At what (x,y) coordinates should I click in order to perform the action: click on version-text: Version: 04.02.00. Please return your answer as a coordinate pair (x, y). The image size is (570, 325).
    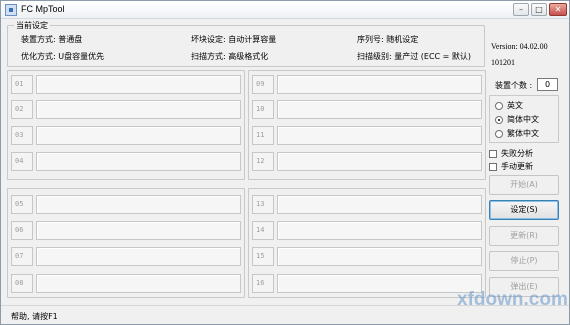
    Looking at the image, I should click on (519, 46).